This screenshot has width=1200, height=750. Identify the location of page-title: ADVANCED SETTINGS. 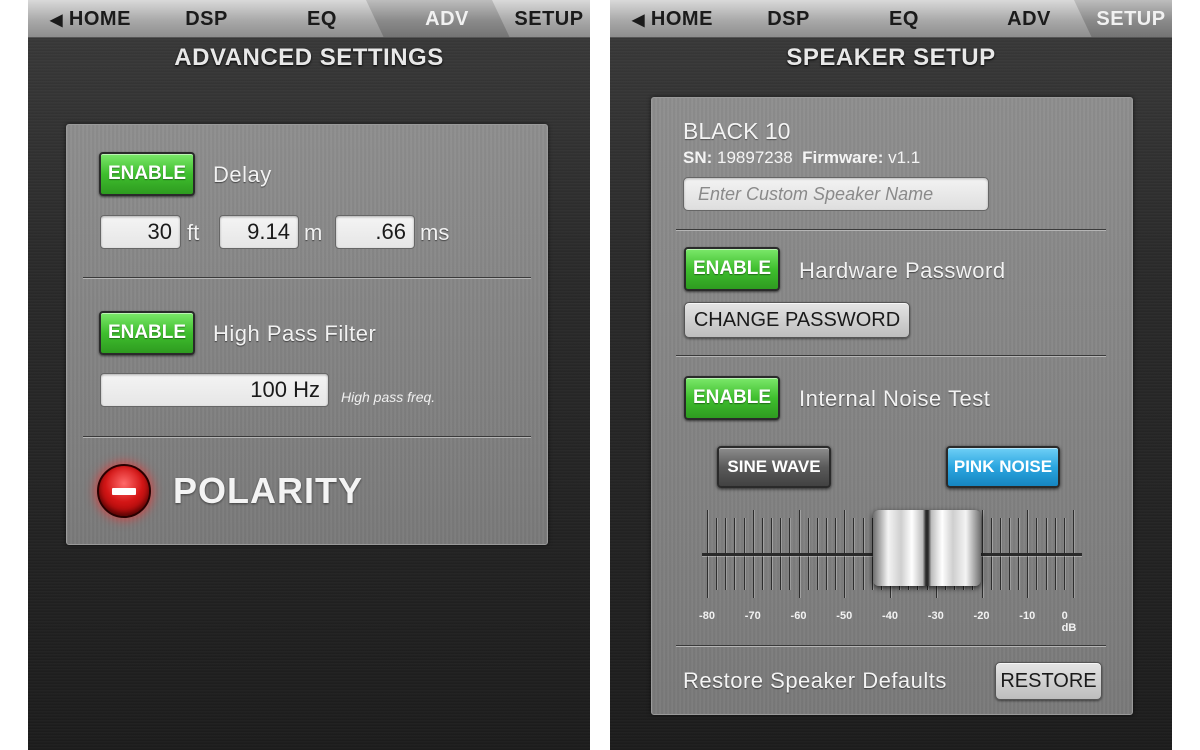
(309, 57).